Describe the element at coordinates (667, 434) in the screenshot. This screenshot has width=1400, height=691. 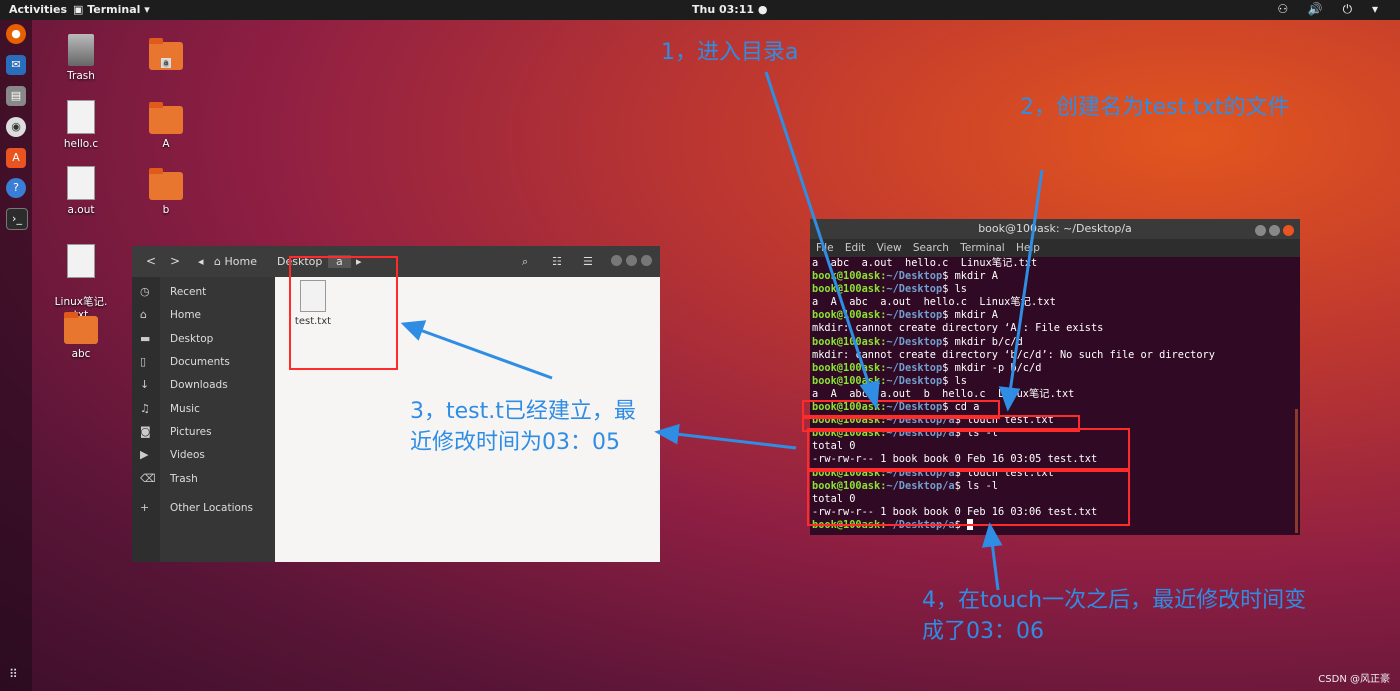
I see `arrow-3b-head` at that location.